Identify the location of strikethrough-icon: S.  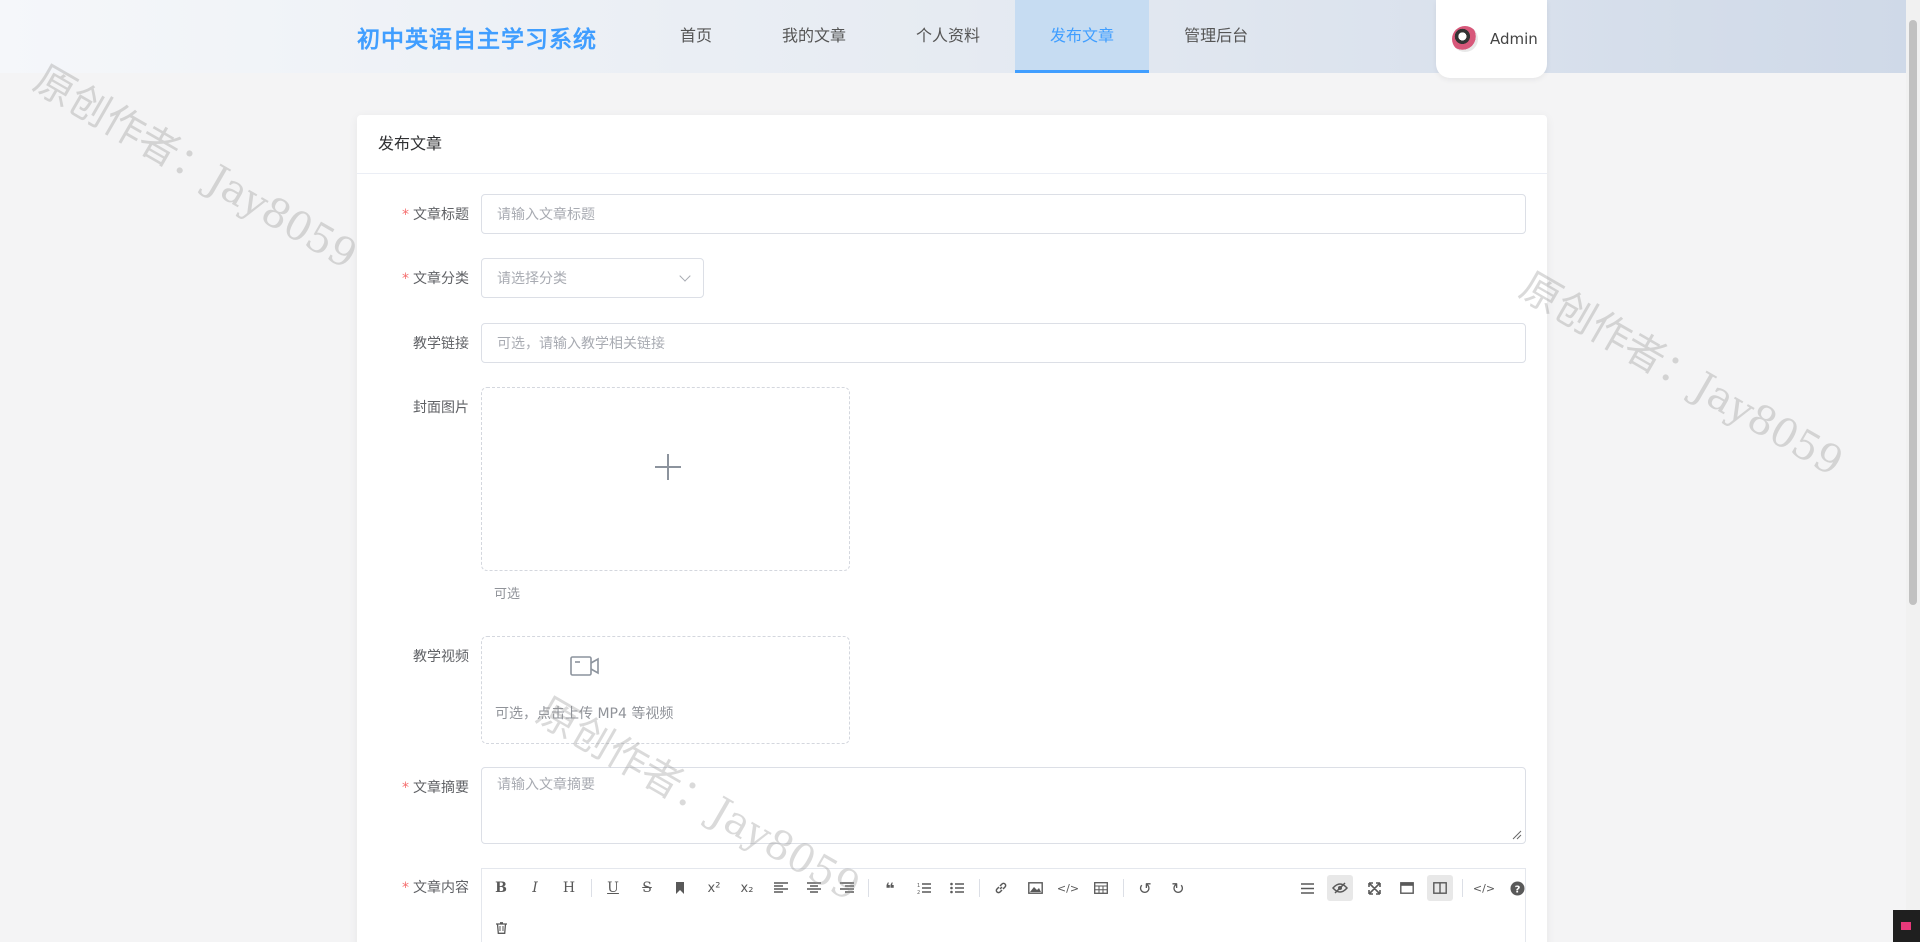
(647, 888).